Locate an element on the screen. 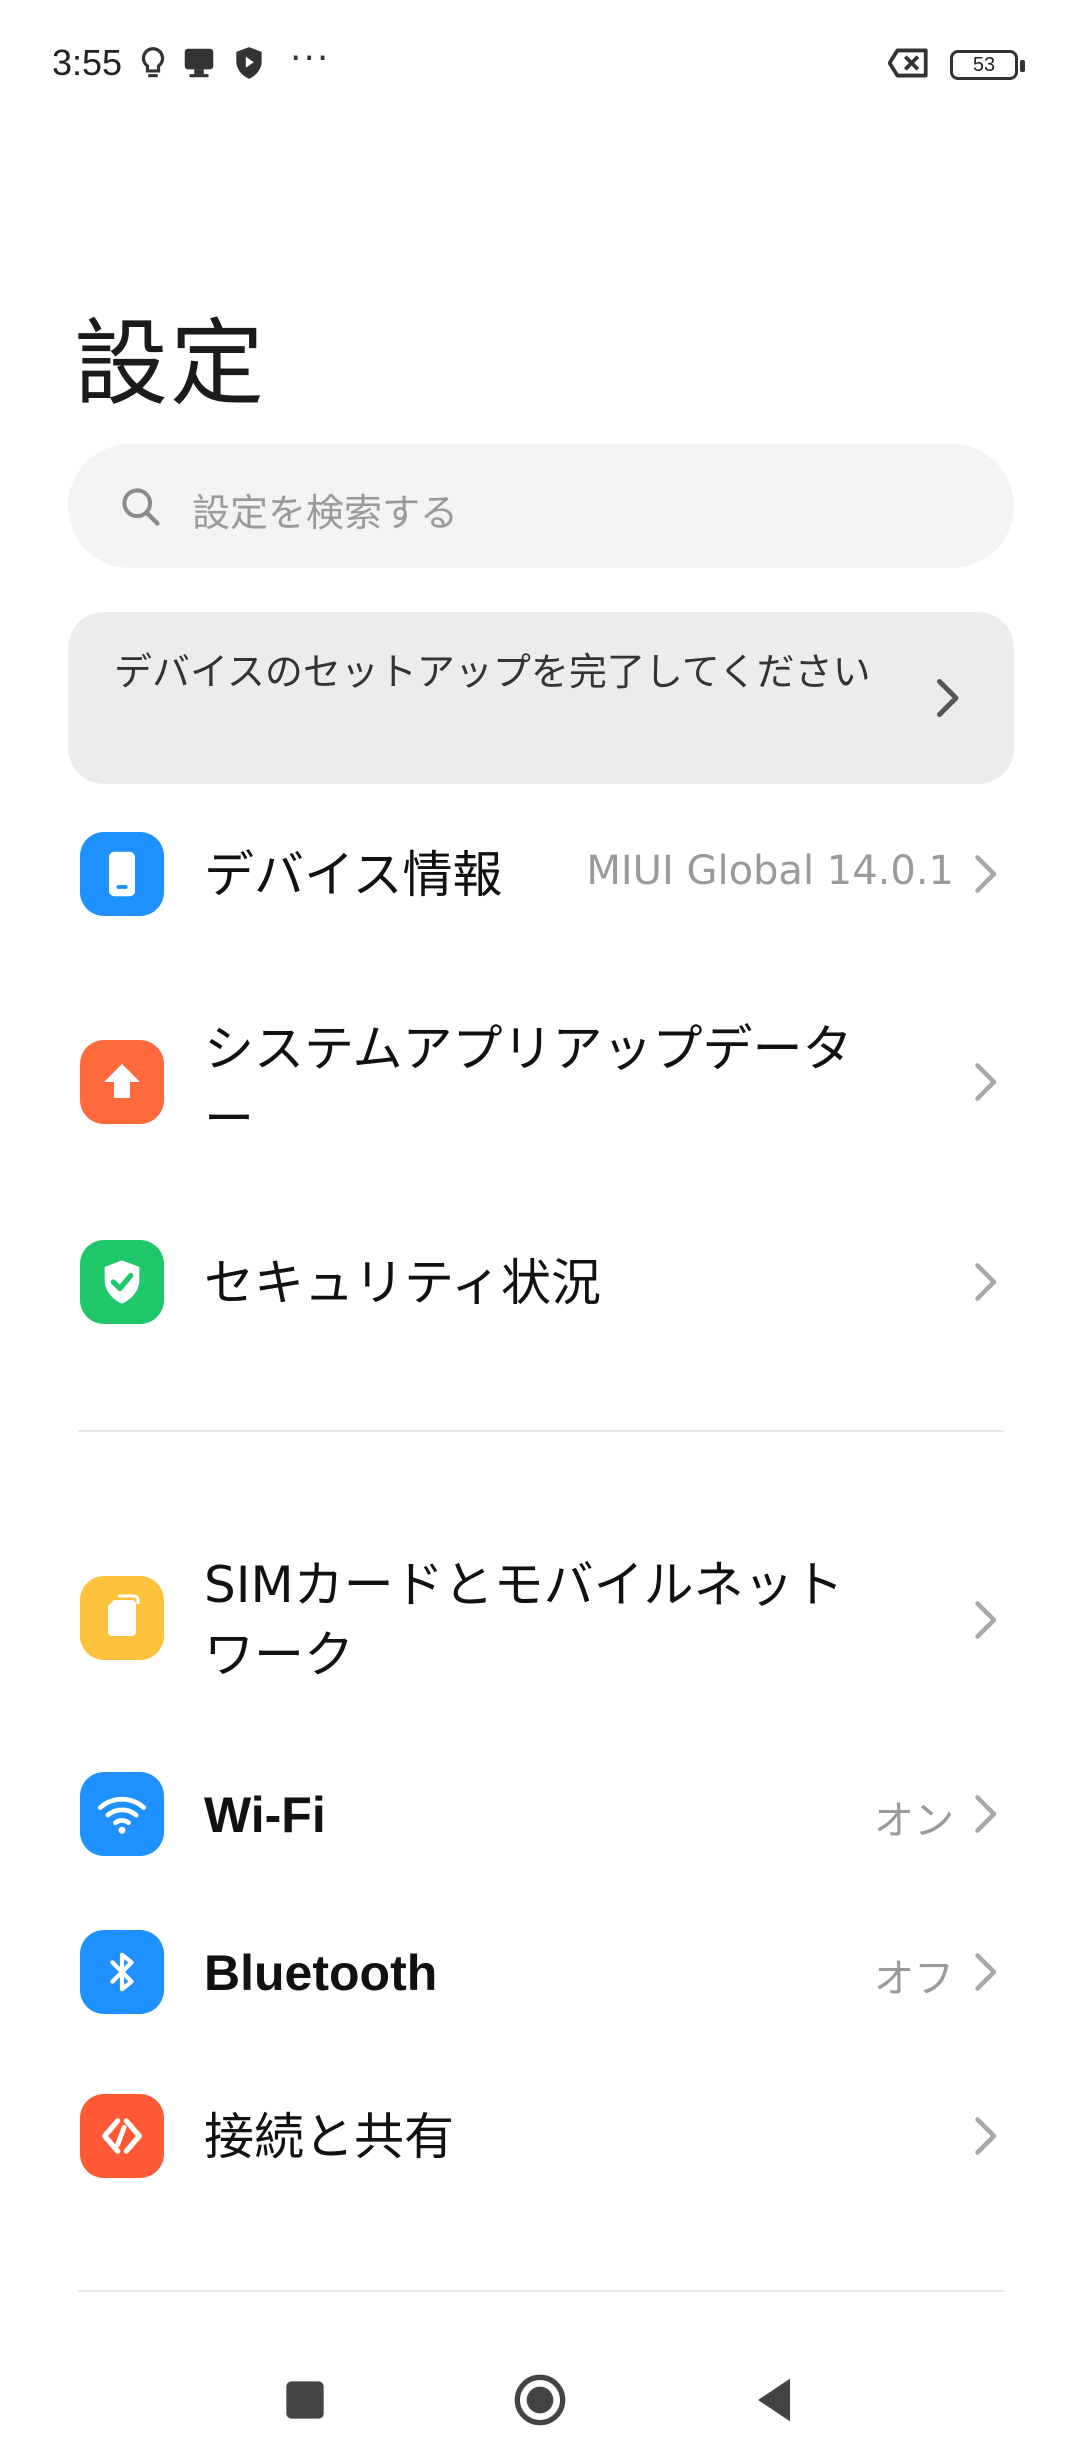 This screenshot has height=2460, width=1080. settings-item-label: Wi-Fi is located at coordinates (265, 1815).